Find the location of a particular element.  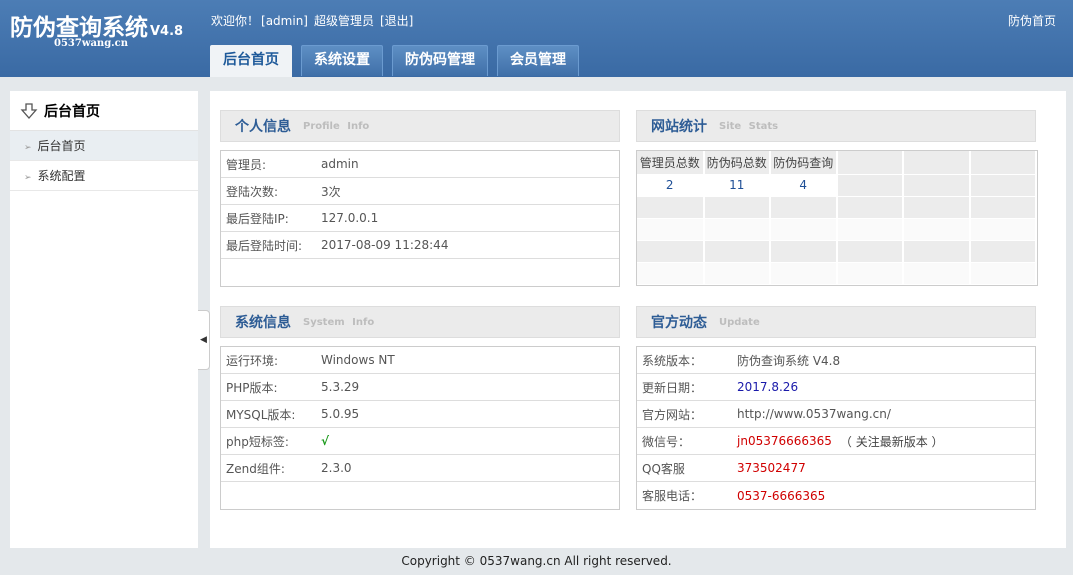

table-row-empty is located at coordinates (420, 495).